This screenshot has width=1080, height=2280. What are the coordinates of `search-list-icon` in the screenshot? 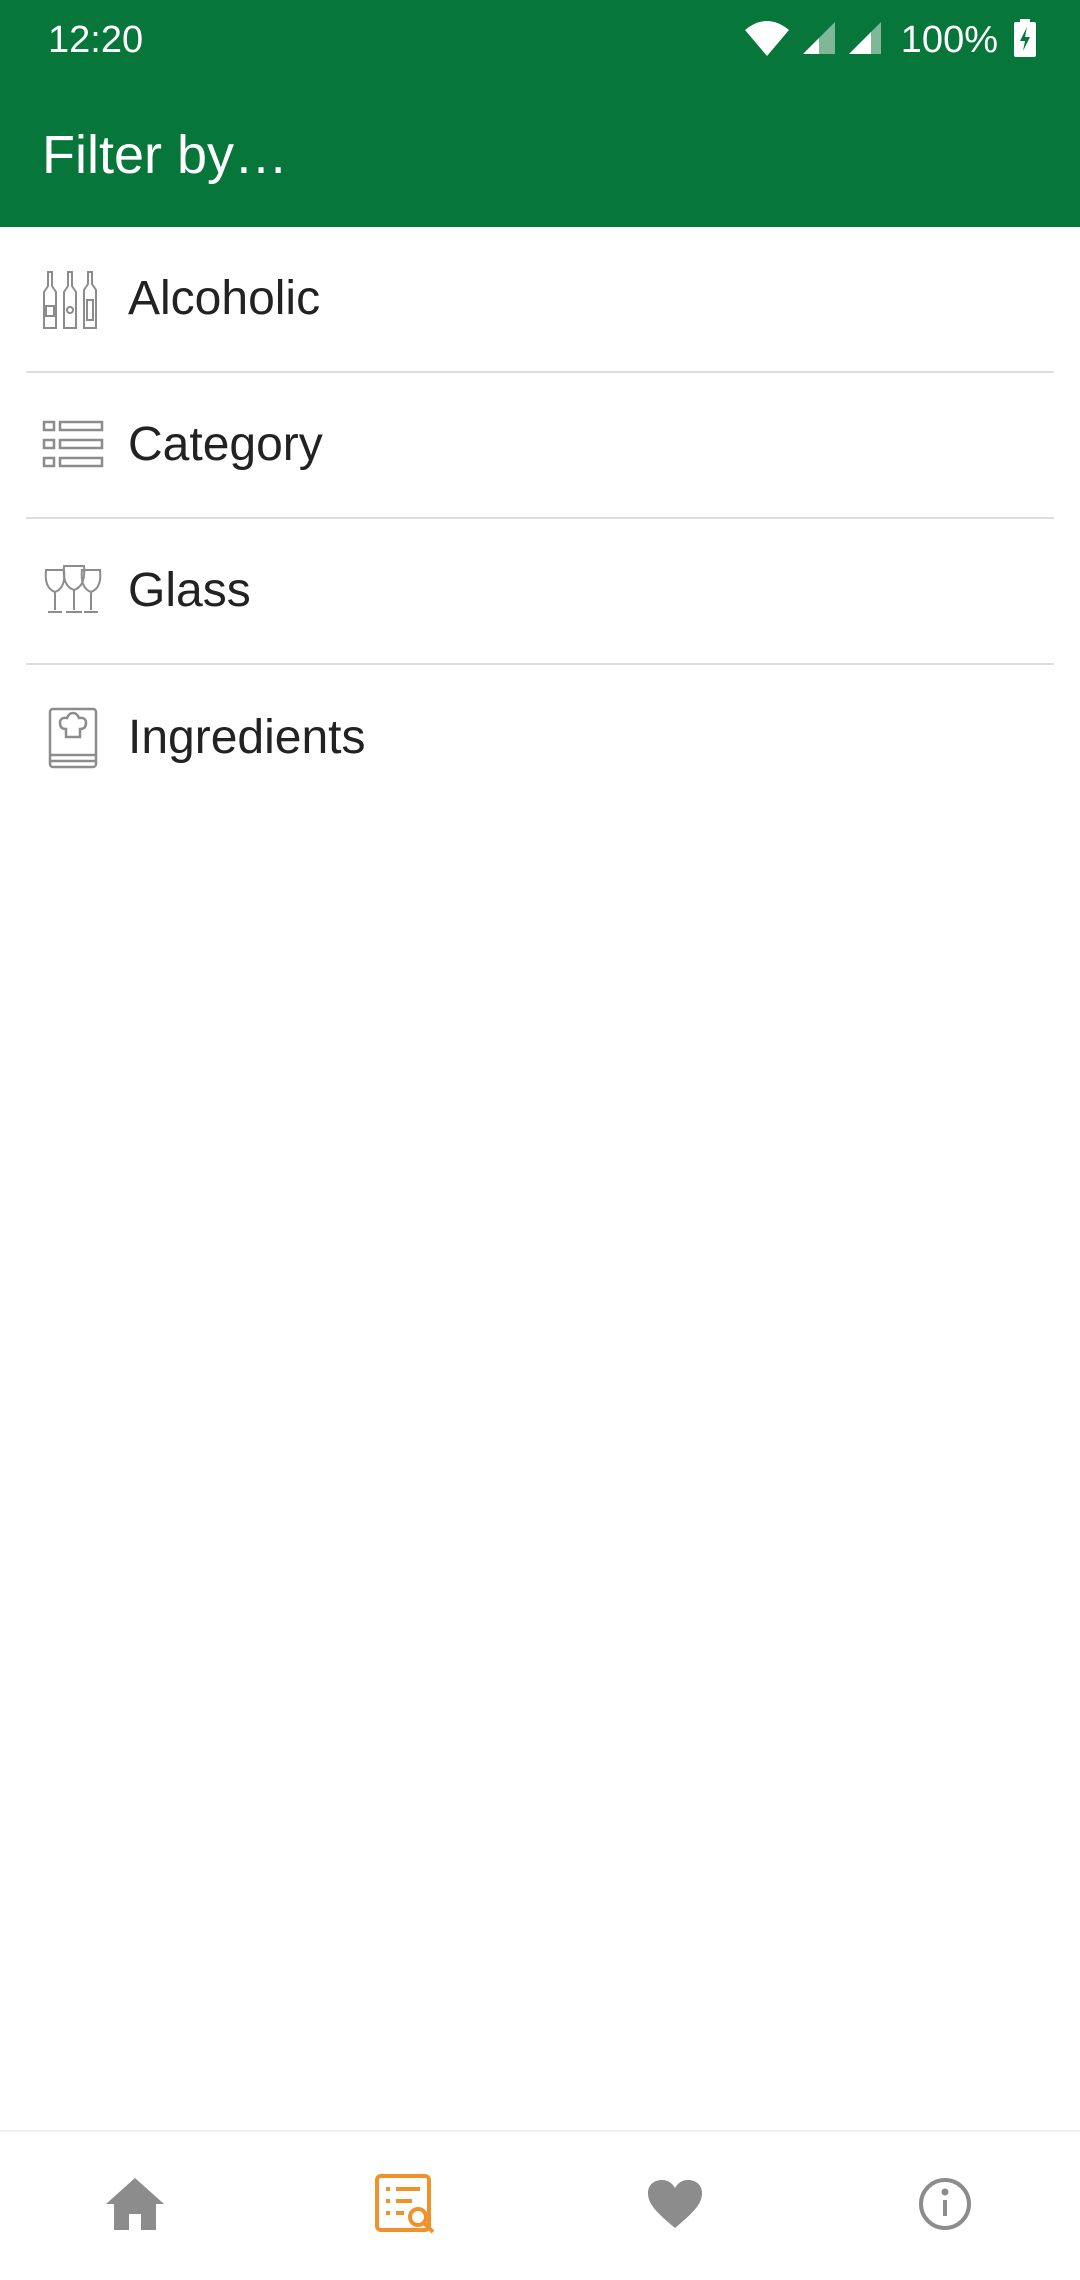 It's located at (405, 2206).